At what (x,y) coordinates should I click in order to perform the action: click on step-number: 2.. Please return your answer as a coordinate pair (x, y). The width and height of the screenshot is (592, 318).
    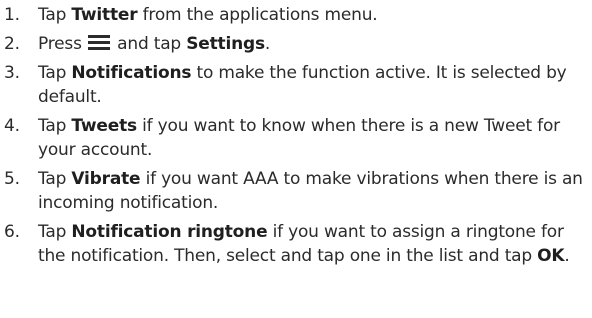
    Looking at the image, I should click on (12, 44).